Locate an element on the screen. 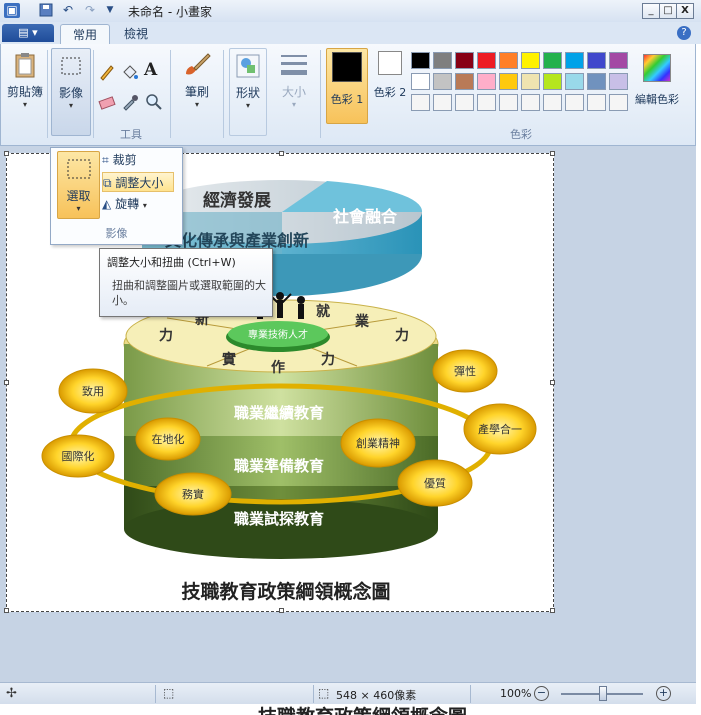  shapes-button: 形狀 ▾ is located at coordinates (248, 92).